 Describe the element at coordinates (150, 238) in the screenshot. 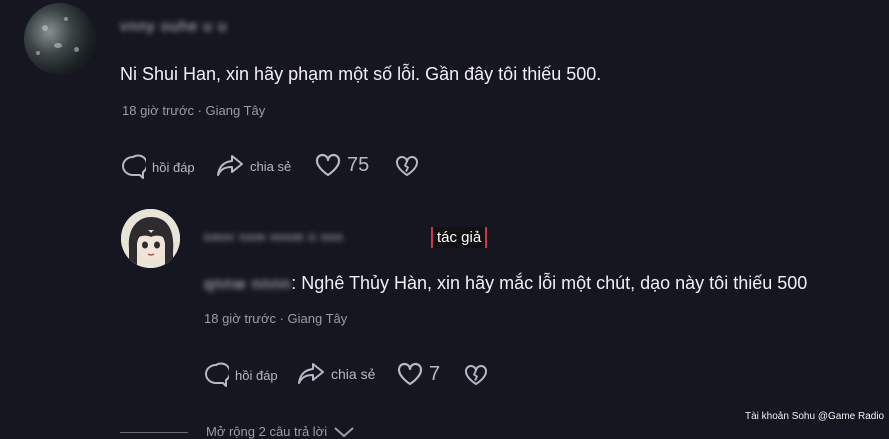

I see `author-avatar` at that location.